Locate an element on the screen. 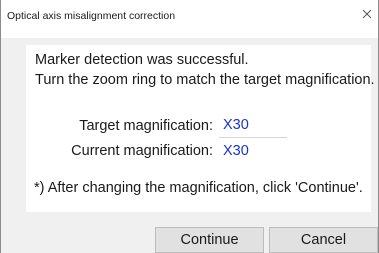 The width and height of the screenshot is (379, 253). close-icon is located at coordinates (367, 14).